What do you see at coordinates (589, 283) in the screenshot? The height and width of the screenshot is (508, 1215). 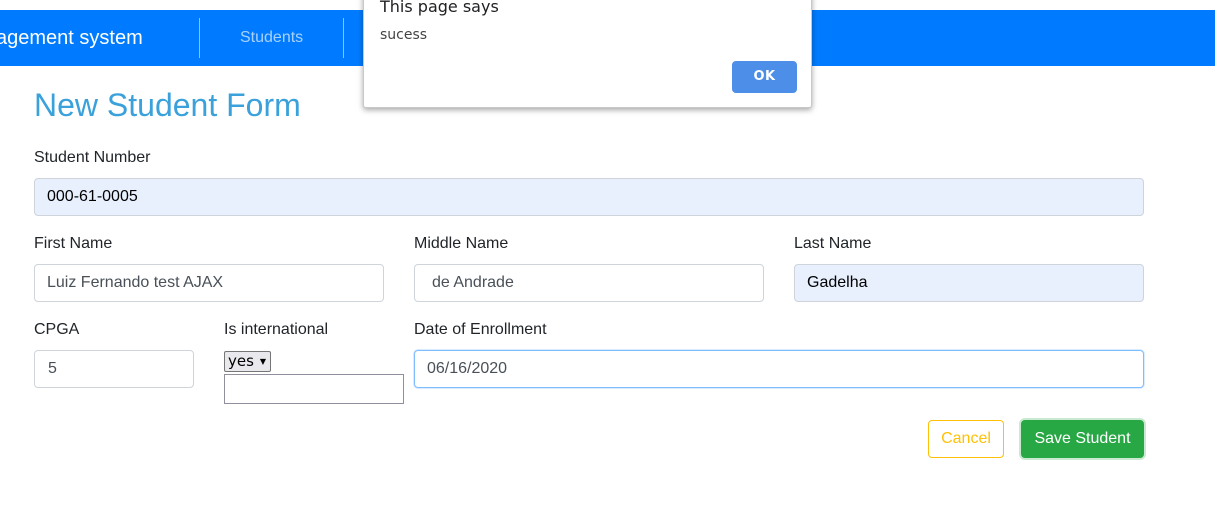 I see `middle-name-input: de Andrade` at bounding box center [589, 283].